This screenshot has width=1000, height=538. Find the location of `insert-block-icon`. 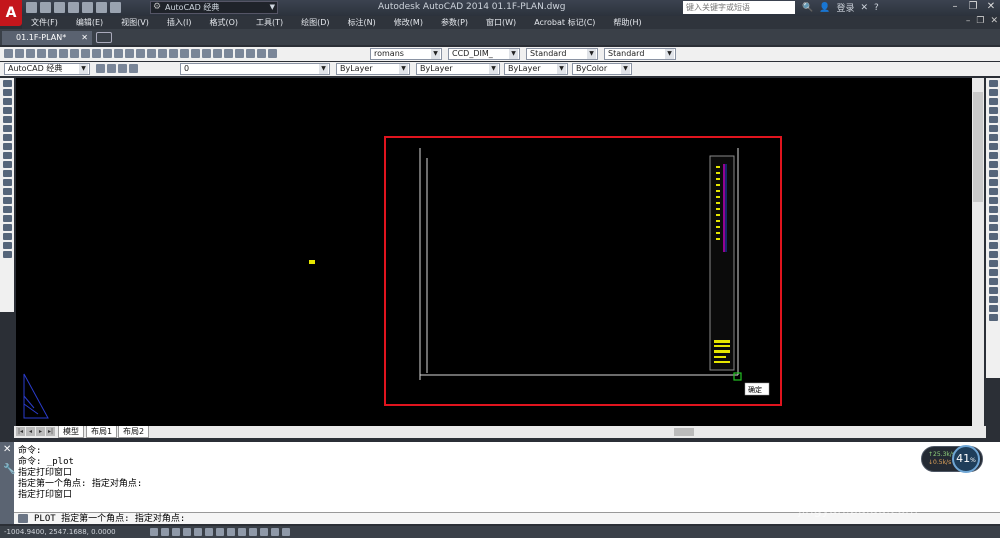

insert-block-icon is located at coordinates (7, 182).